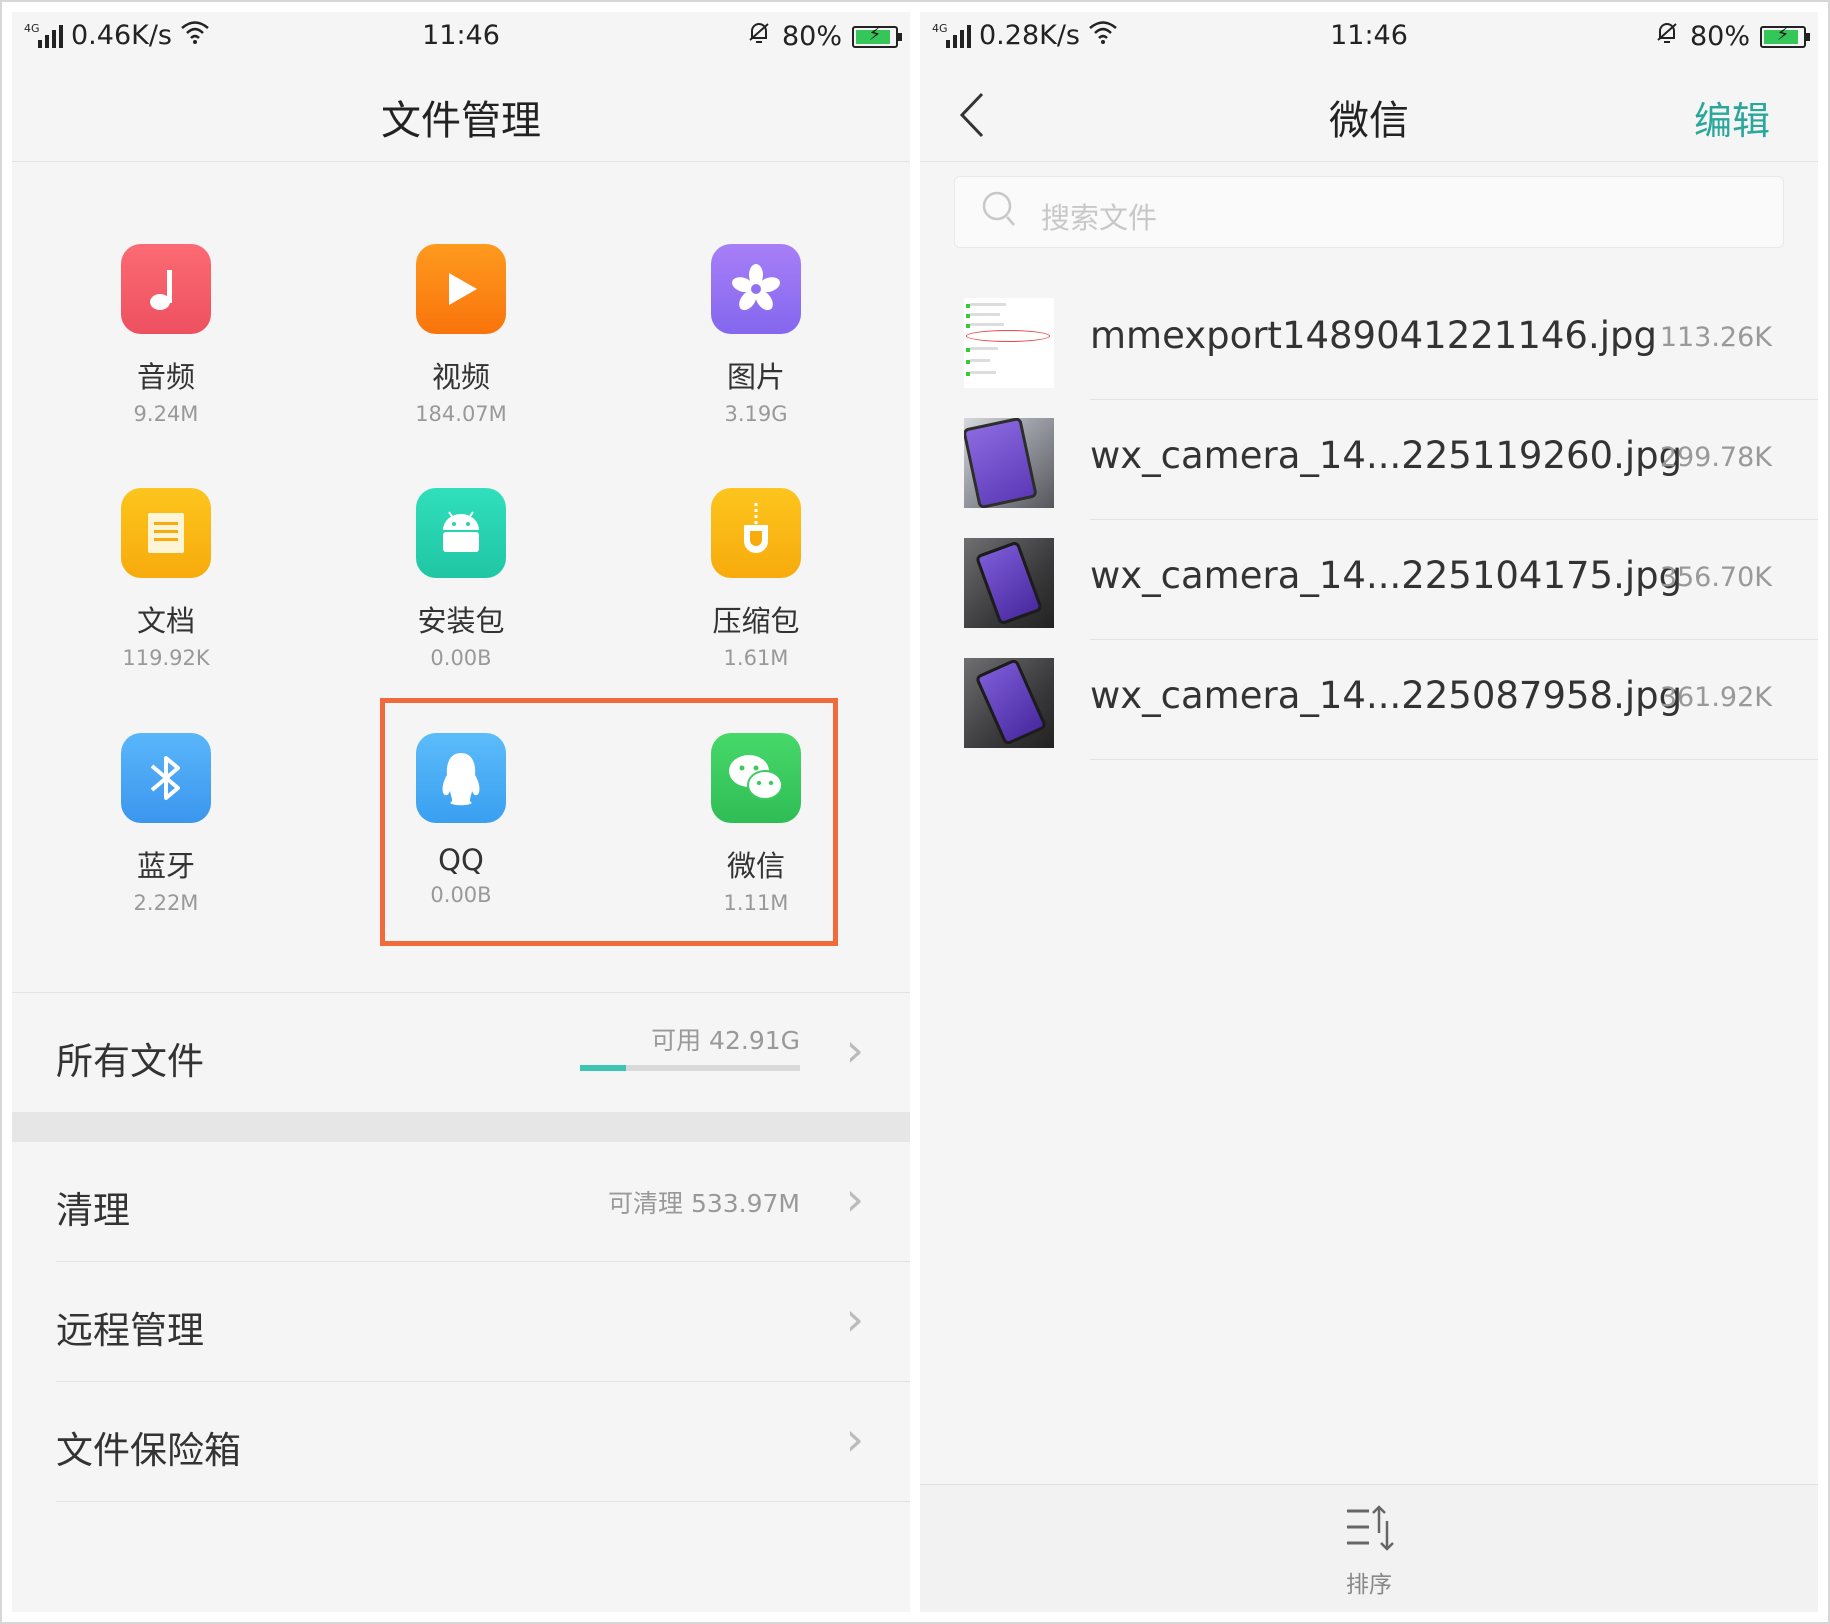 The height and width of the screenshot is (1624, 1830). What do you see at coordinates (1715, 577) in the screenshot?
I see `file-size: 356.70K` at bounding box center [1715, 577].